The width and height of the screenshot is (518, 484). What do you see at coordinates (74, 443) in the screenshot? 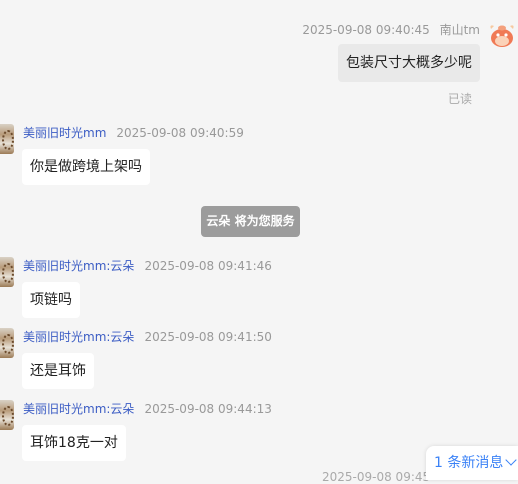
I see `message-bubble: 耳饰18克一对` at bounding box center [74, 443].